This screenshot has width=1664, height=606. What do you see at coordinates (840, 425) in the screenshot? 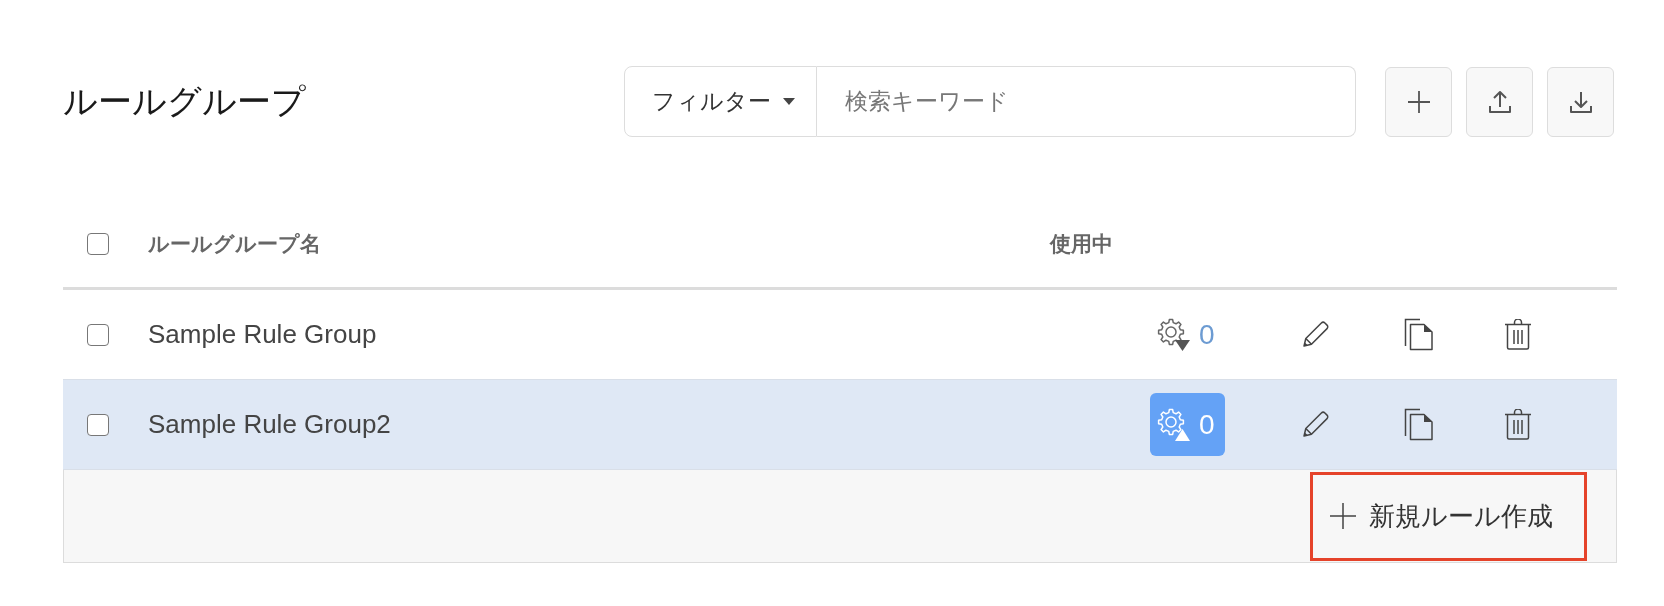
I see `table-row: Sample Rule Group2 0` at bounding box center [840, 425].